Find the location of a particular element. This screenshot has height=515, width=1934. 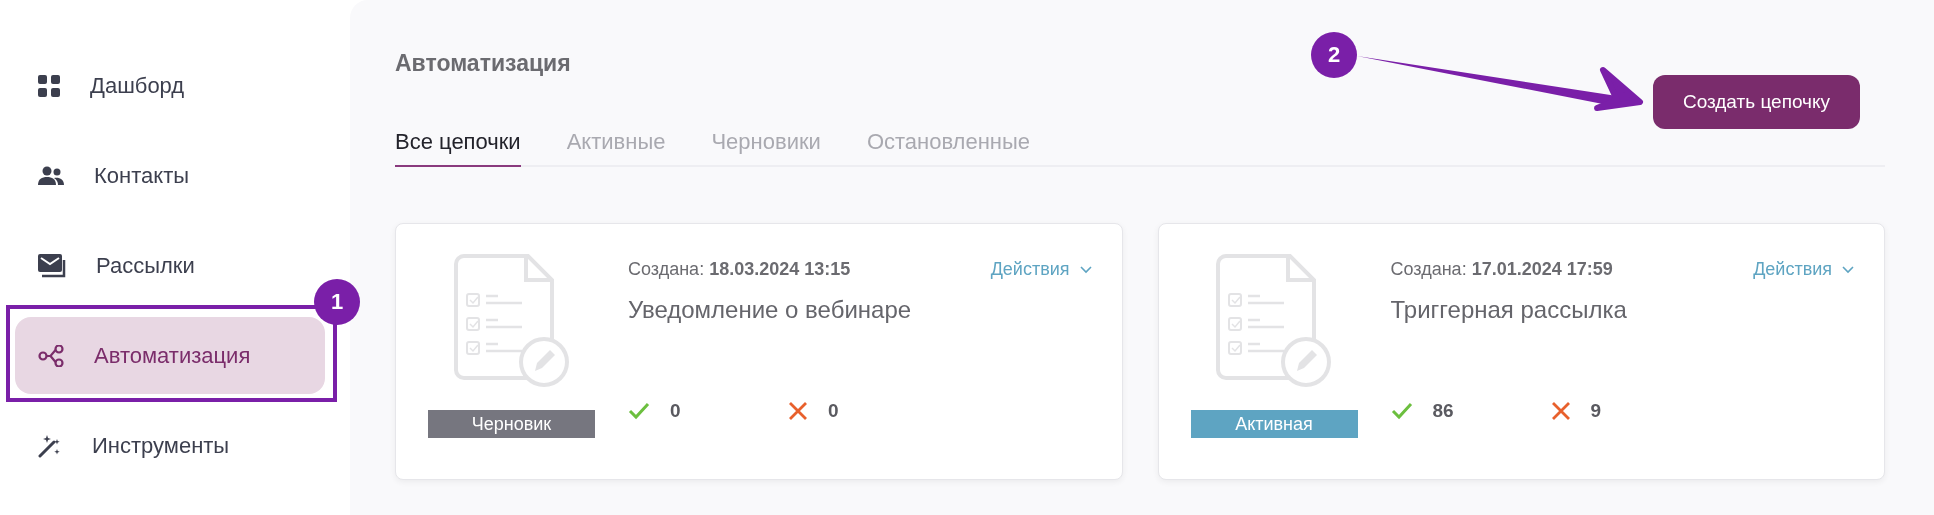

status-badge: Черновик is located at coordinates (511, 424).